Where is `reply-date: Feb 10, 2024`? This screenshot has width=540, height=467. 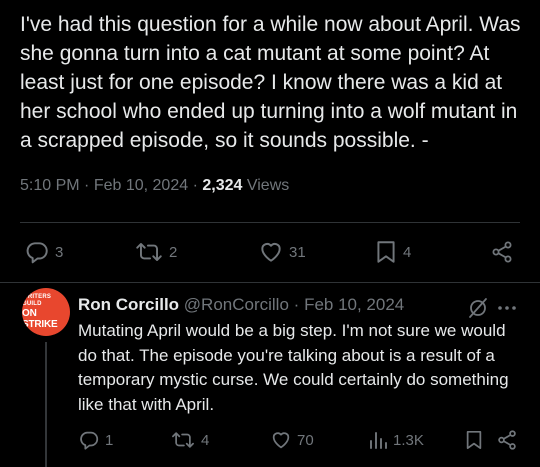
reply-date: Feb 10, 2024 is located at coordinates (354, 304).